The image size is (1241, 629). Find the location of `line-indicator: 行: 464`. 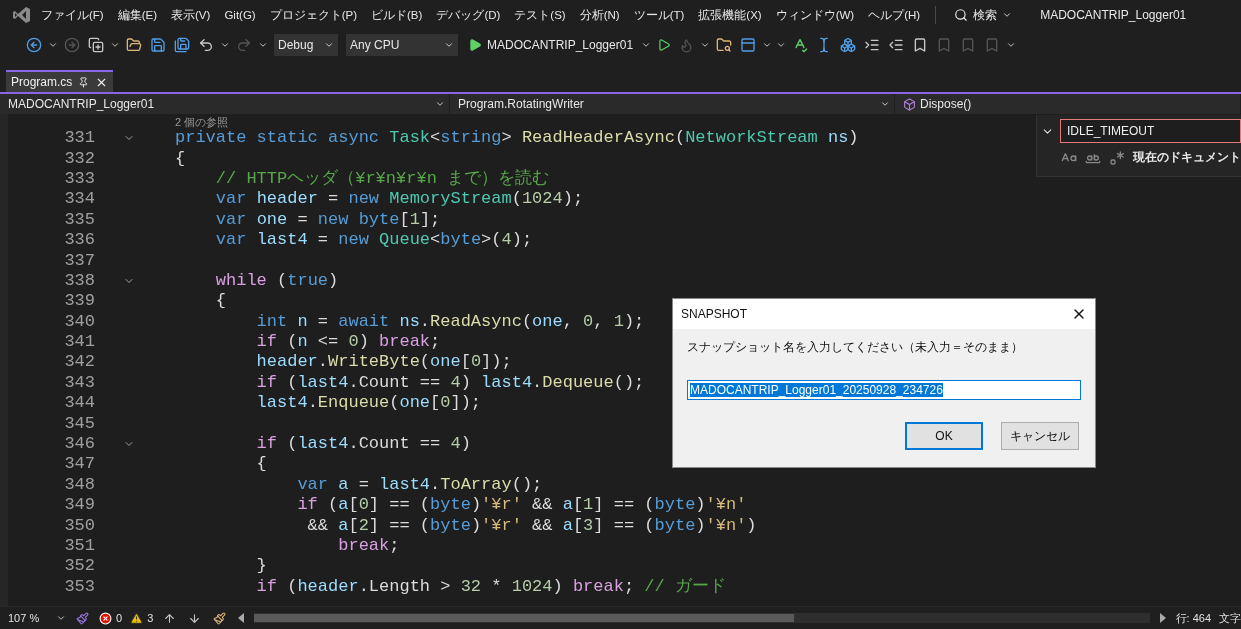

line-indicator: 行: 464 is located at coordinates (1193, 618).